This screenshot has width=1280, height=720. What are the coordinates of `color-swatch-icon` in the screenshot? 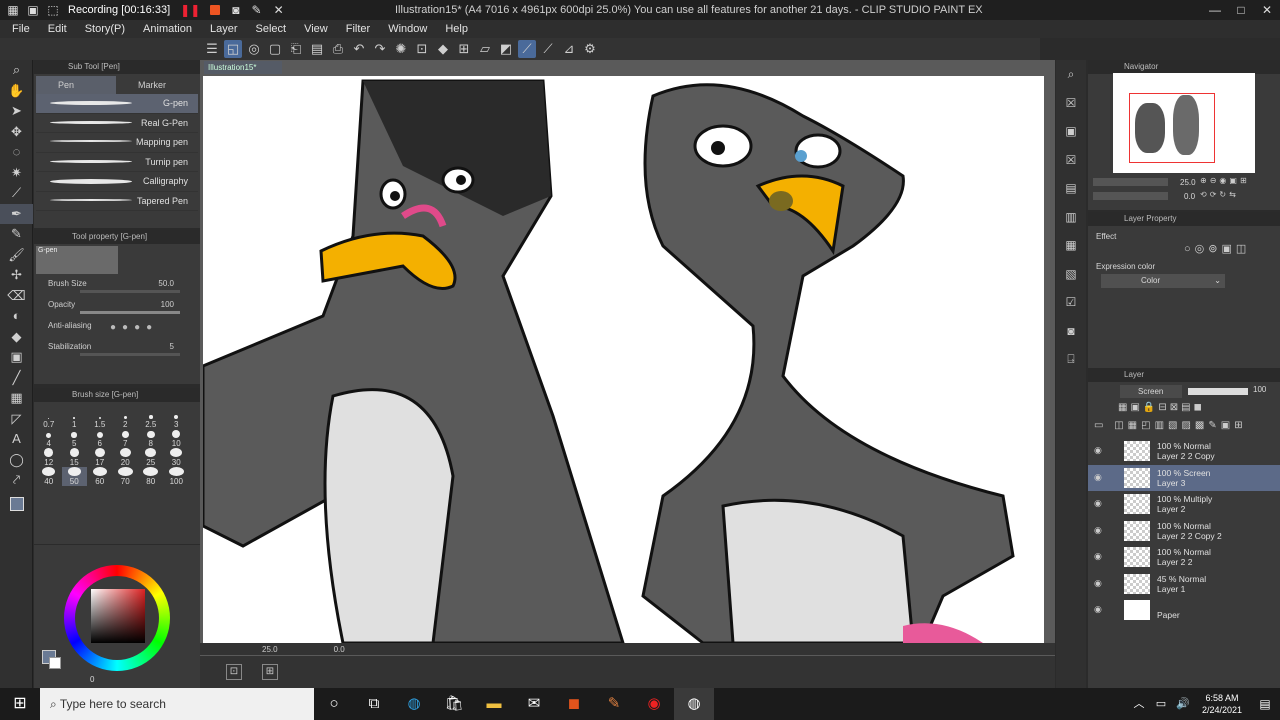 It's located at (16, 506).